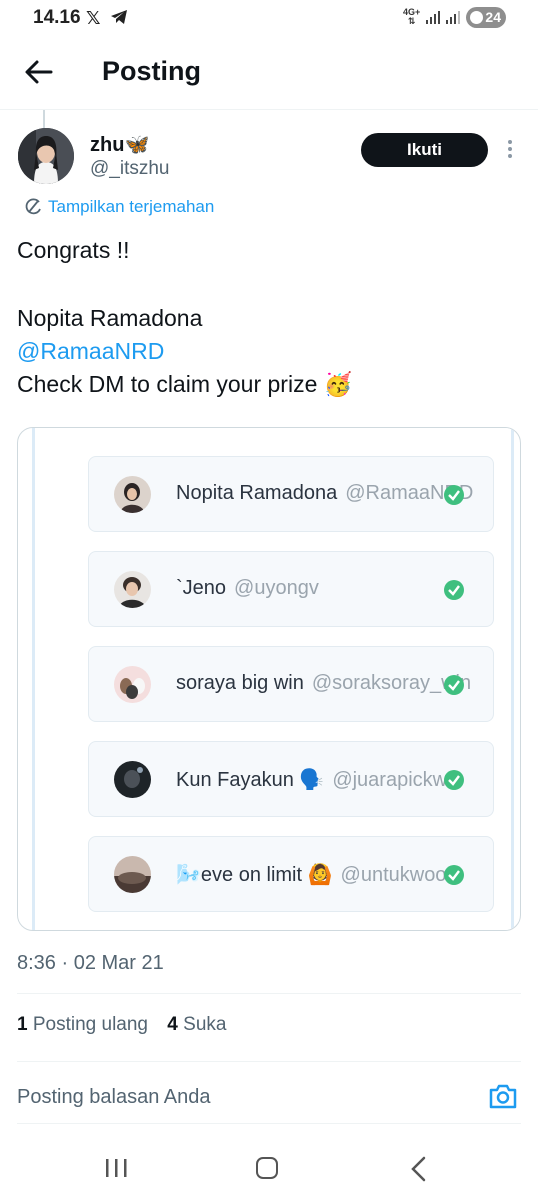 Image resolution: width=538 pixels, height=1199 pixels. What do you see at coordinates (119, 17) in the screenshot?
I see `telegram-icon` at bounding box center [119, 17].